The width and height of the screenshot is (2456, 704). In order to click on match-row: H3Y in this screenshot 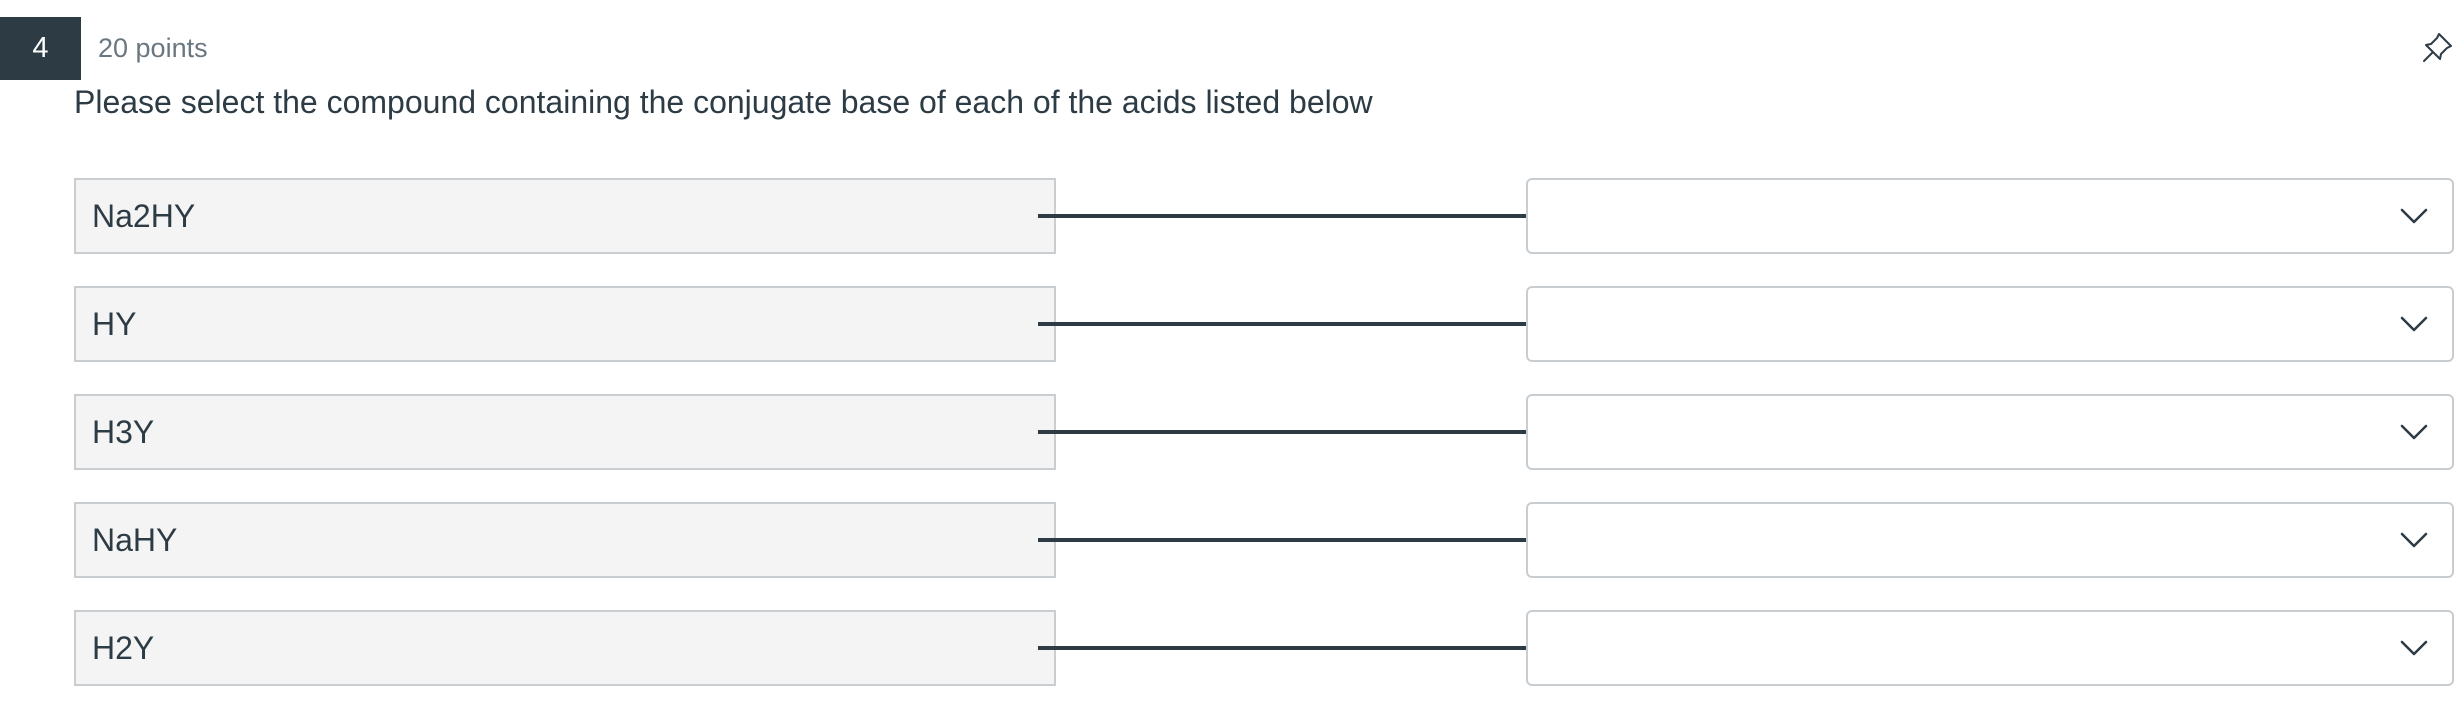, I will do `click(1264, 432)`.